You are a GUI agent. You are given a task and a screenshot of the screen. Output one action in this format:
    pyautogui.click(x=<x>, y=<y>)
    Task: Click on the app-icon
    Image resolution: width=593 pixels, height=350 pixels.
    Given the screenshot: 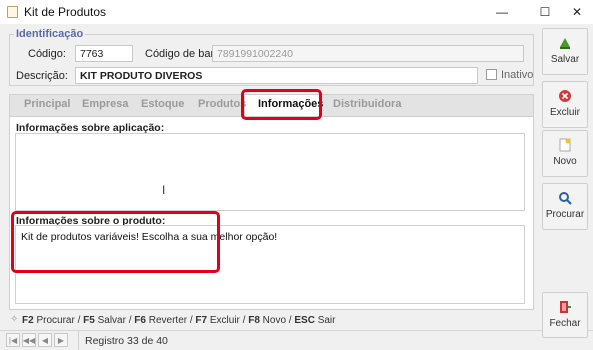 What is the action you would take?
    pyautogui.click(x=12, y=12)
    